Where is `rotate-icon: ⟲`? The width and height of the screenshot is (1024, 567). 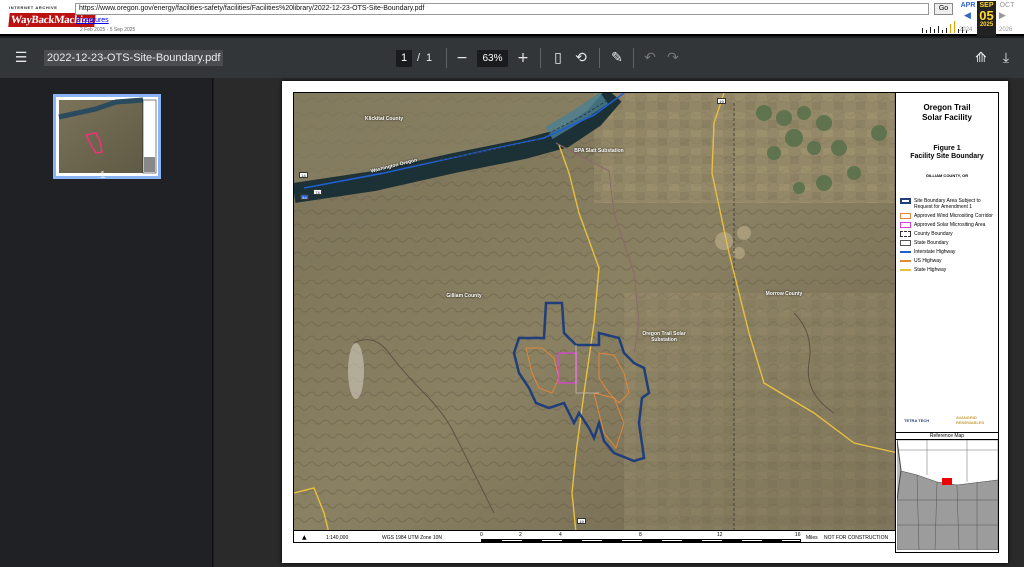
rotate-icon: ⟲ is located at coordinates (581, 58).